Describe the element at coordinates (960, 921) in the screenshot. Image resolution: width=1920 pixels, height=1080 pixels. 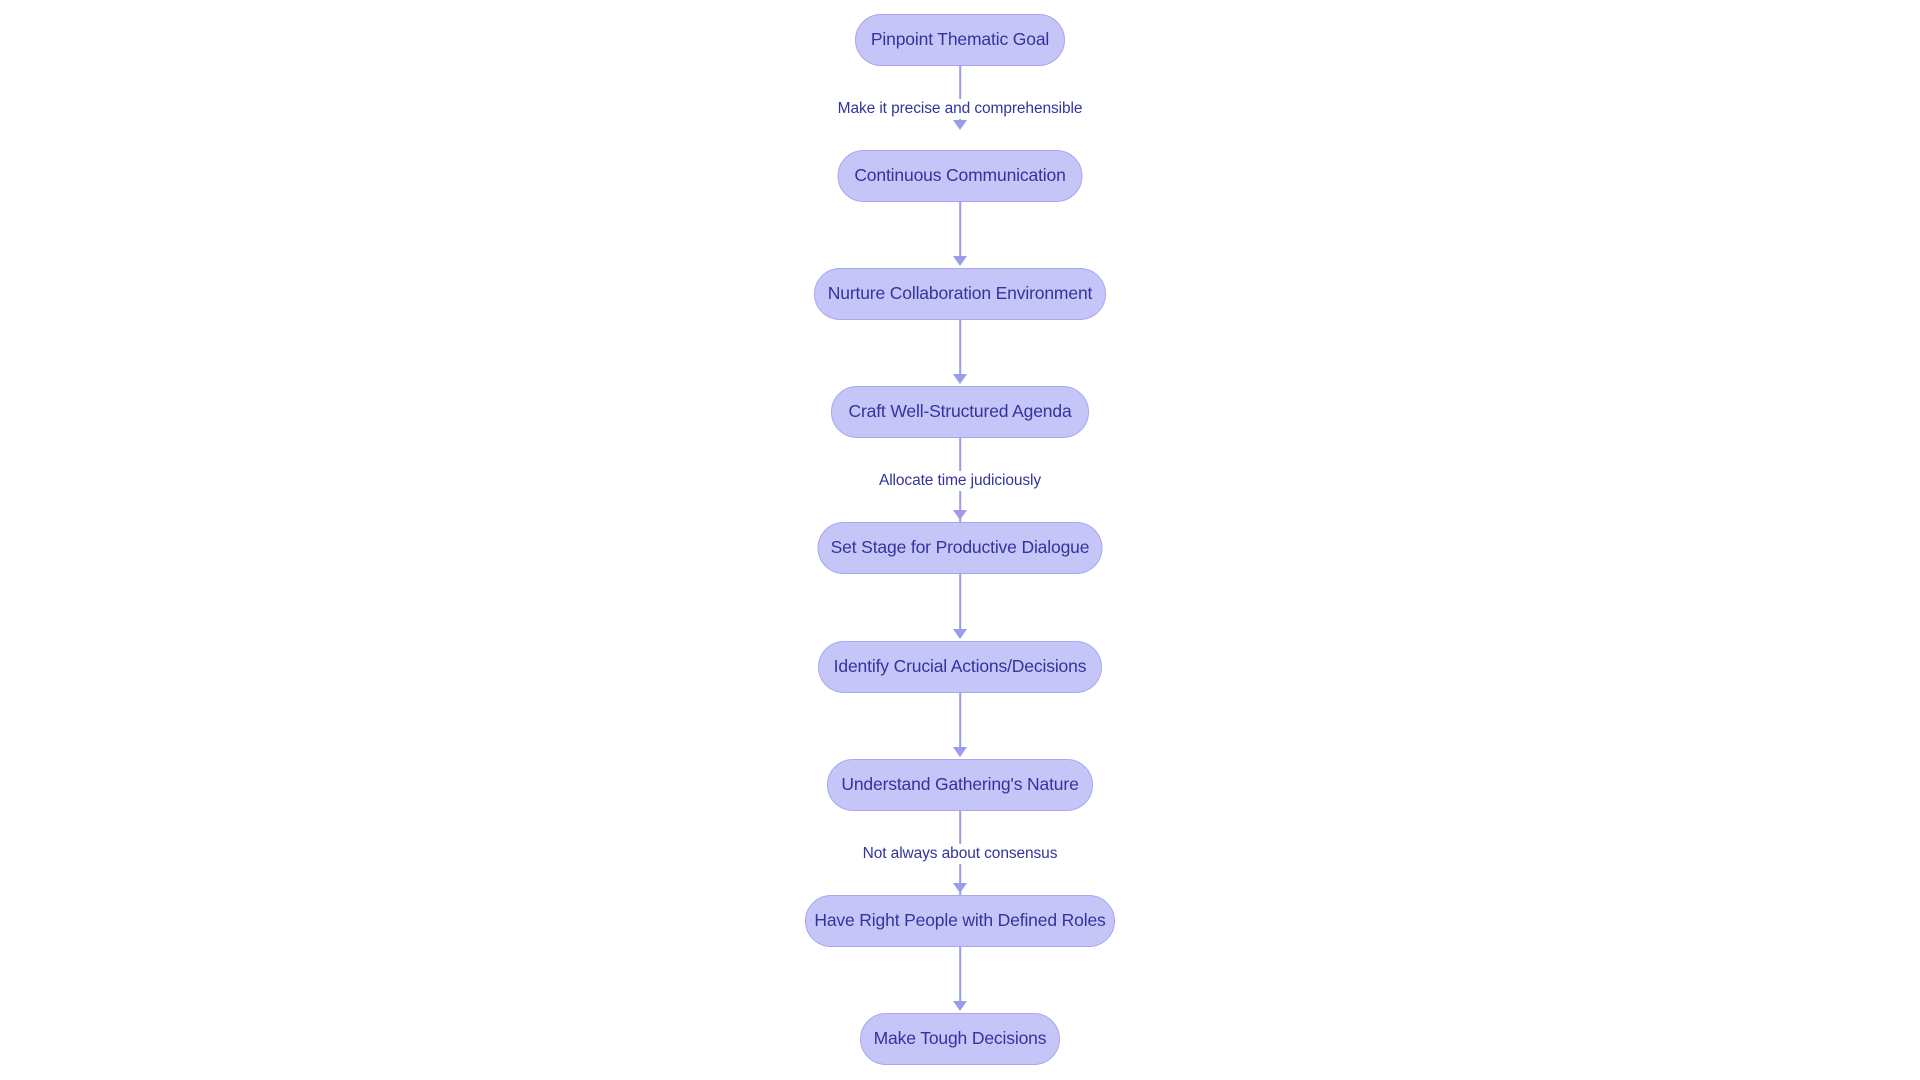
I see `flowchart-node-have-right-people-with-defined-roles: Have Right People with Defined Roles` at that location.